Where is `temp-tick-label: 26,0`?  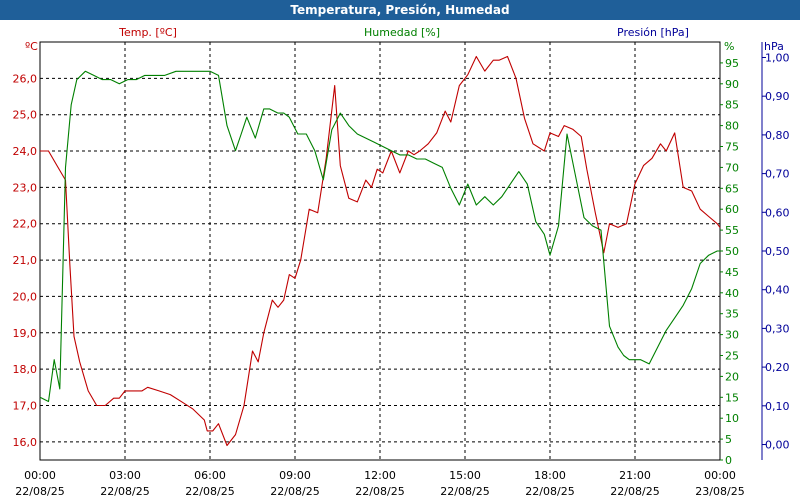 temp-tick-label: 26,0 is located at coordinates (25, 78).